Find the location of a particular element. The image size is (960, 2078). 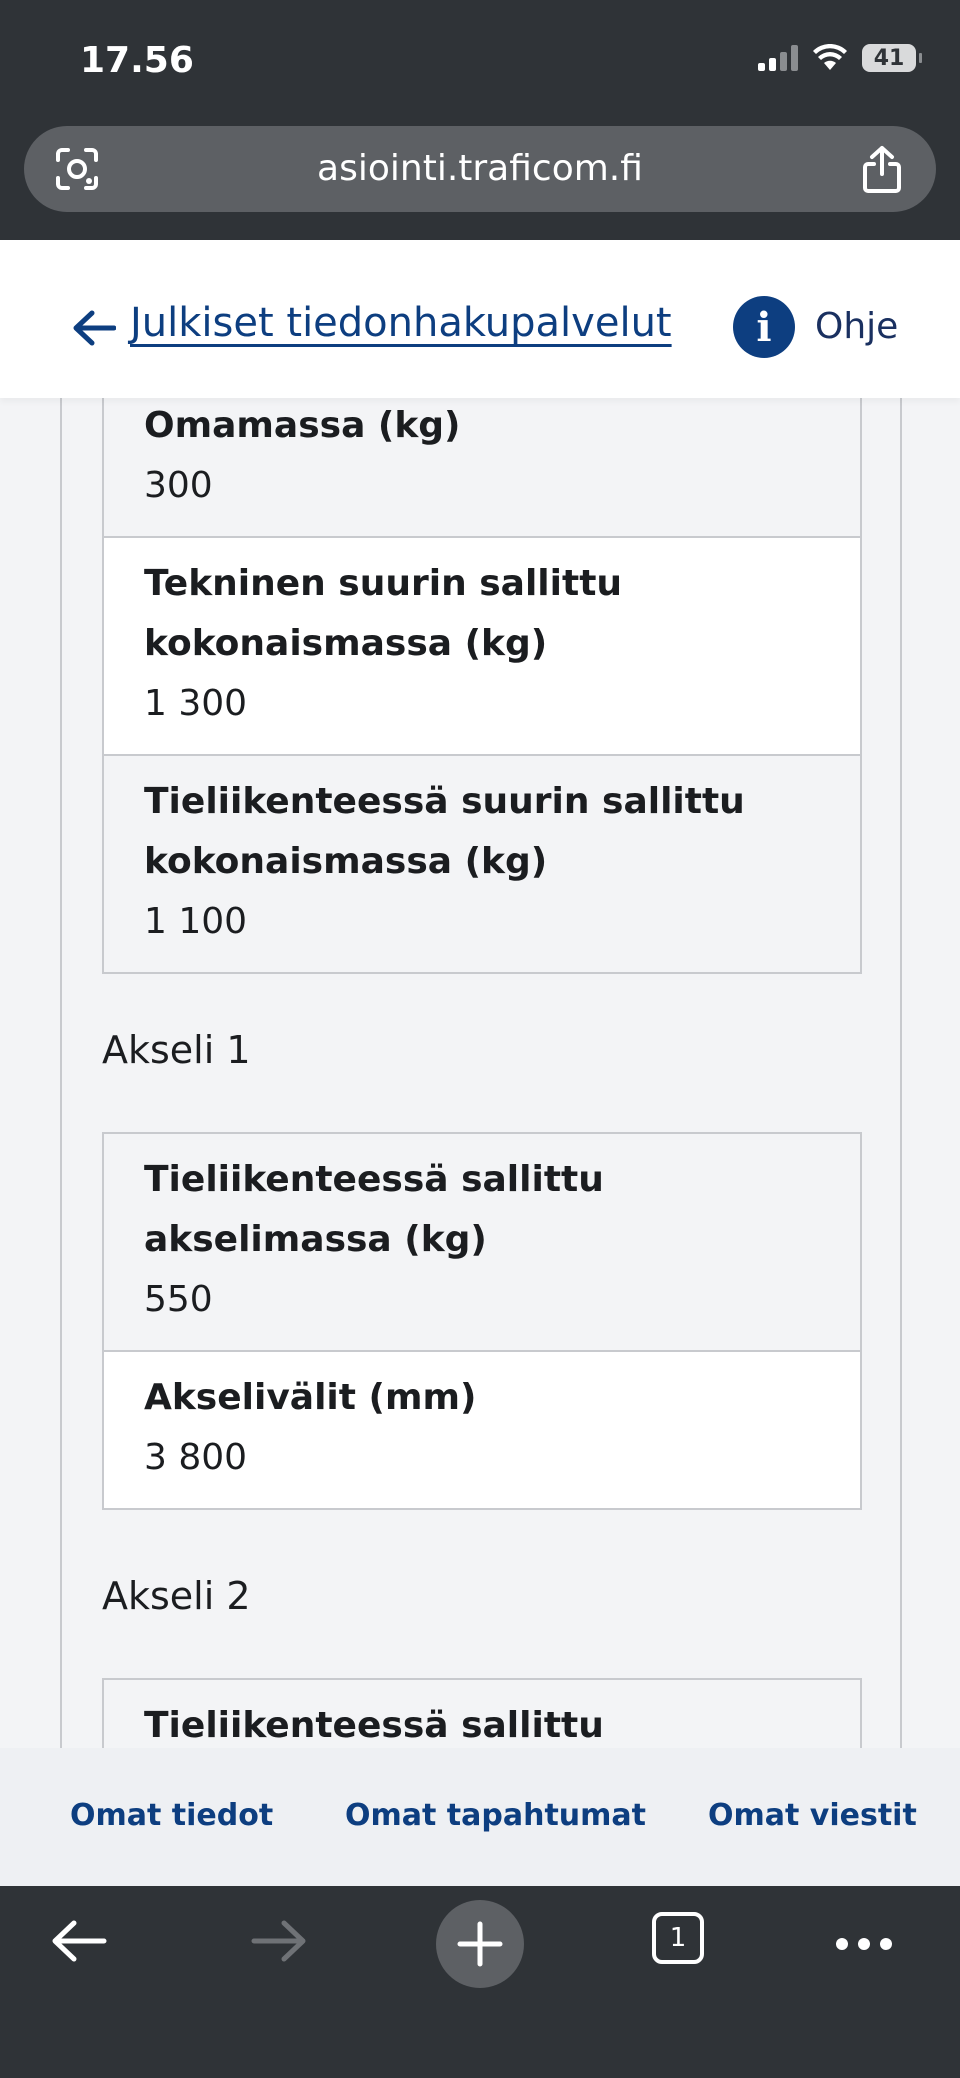

section-title-axle-2: Akseli 2 is located at coordinates (176, 1596).